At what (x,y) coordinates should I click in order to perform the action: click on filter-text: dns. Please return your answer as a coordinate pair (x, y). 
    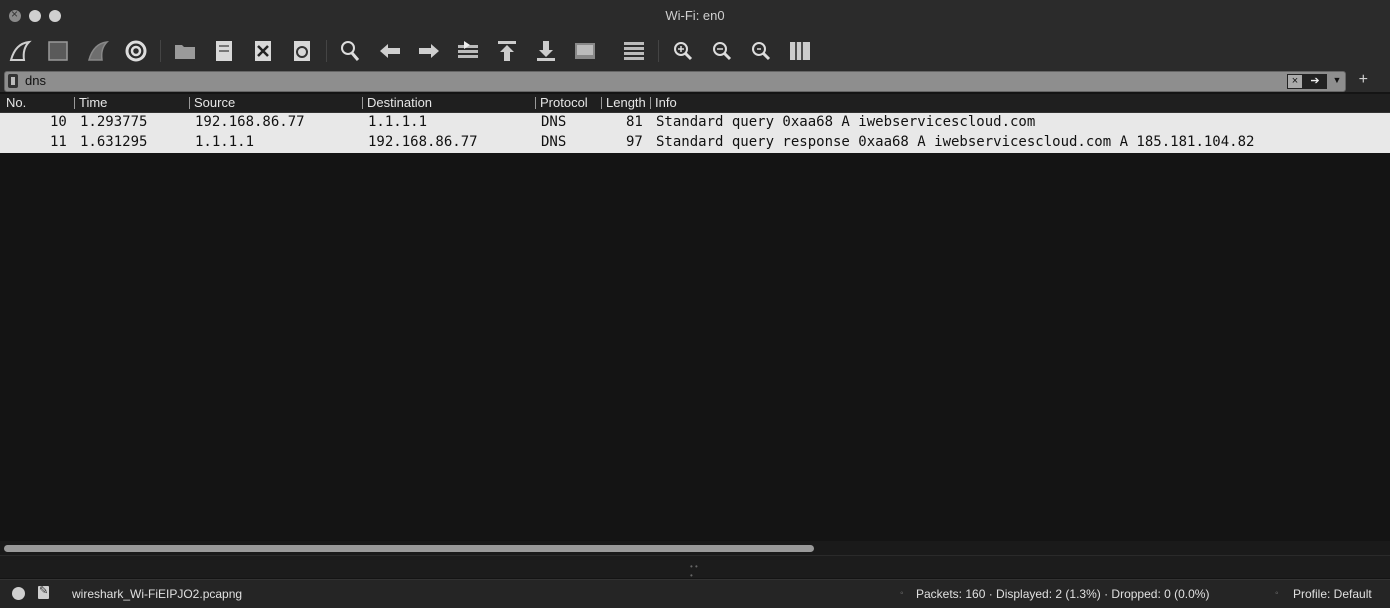
    Looking at the image, I should click on (35, 80).